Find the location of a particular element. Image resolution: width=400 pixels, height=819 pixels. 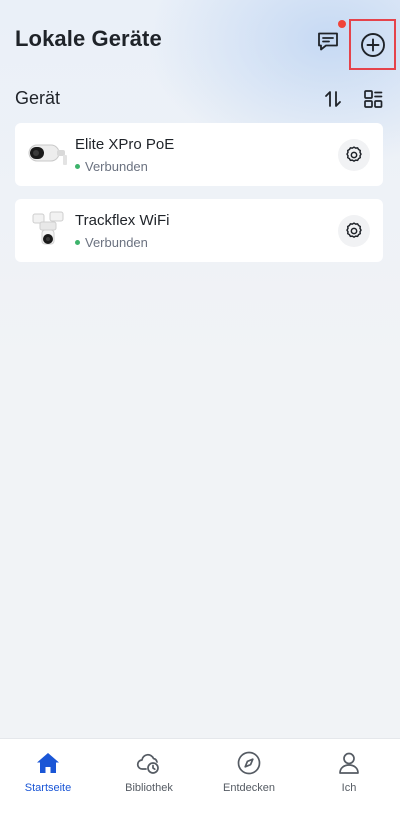

plus-circle-icon is located at coordinates (372, 44).